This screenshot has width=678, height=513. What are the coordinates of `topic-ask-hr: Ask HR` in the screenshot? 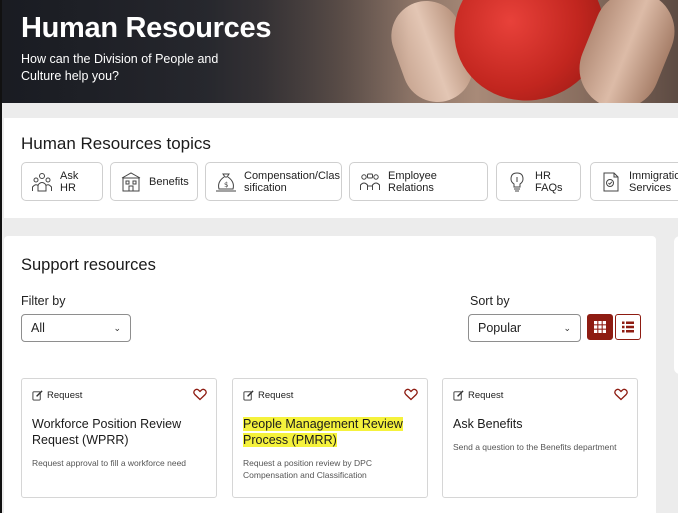 It's located at (62, 181).